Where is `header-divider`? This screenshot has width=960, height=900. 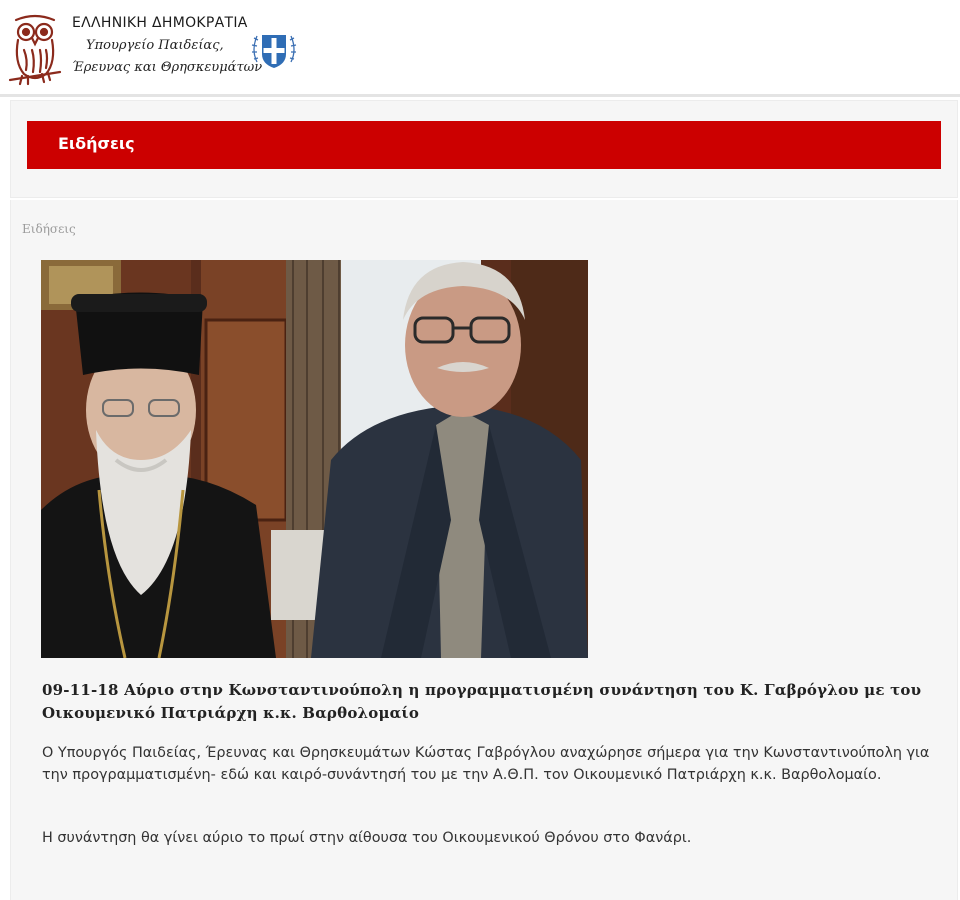
header-divider is located at coordinates (480, 95).